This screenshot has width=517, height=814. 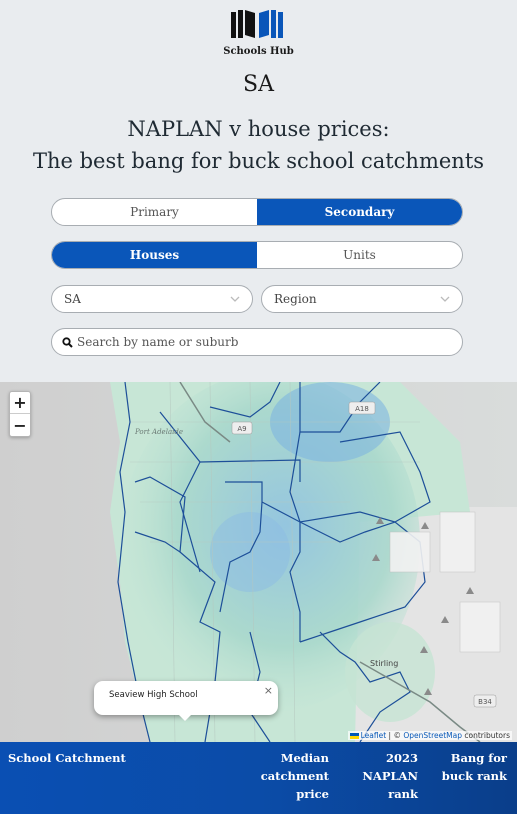 I want to click on toggle-houses: Houses, so click(x=154, y=255).